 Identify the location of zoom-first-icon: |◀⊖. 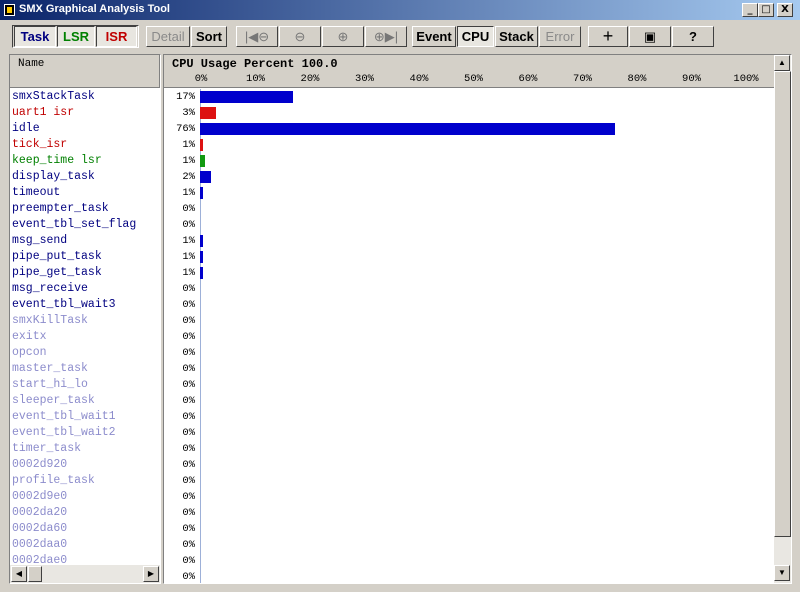
(257, 36).